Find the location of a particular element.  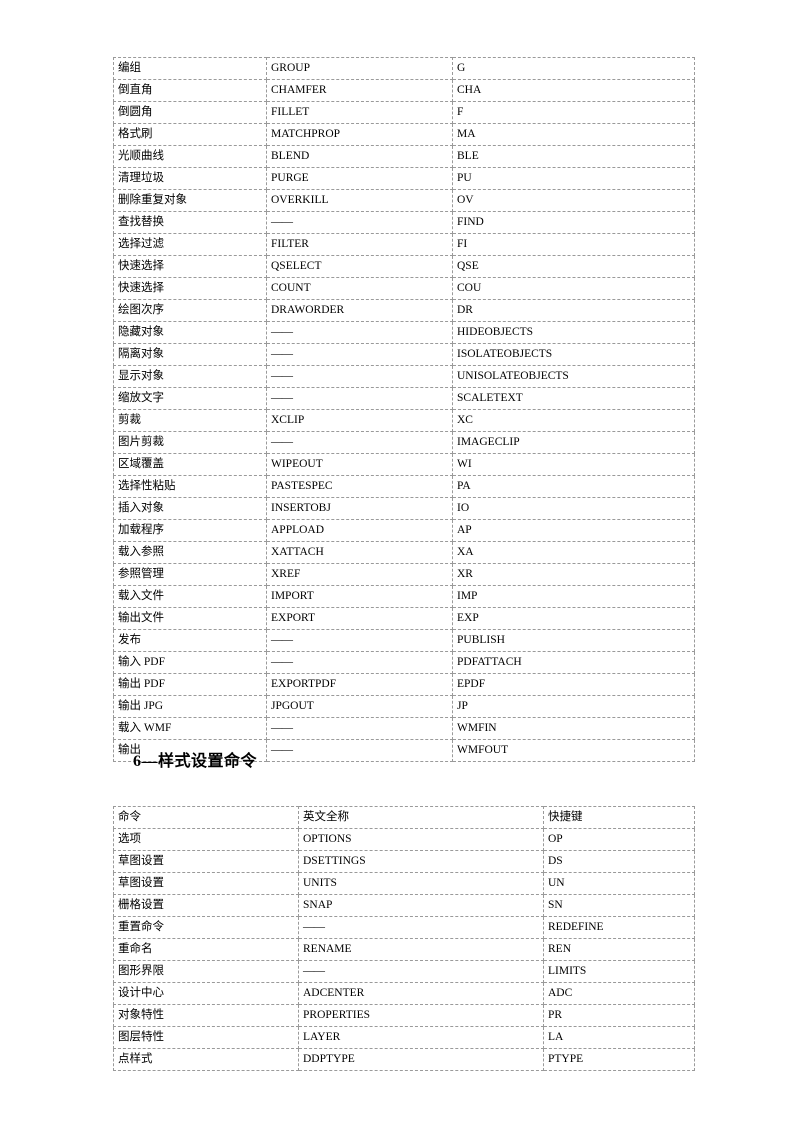

table-row: 选择性粘贴 PASTESPEC PA is located at coordinates (404, 486).